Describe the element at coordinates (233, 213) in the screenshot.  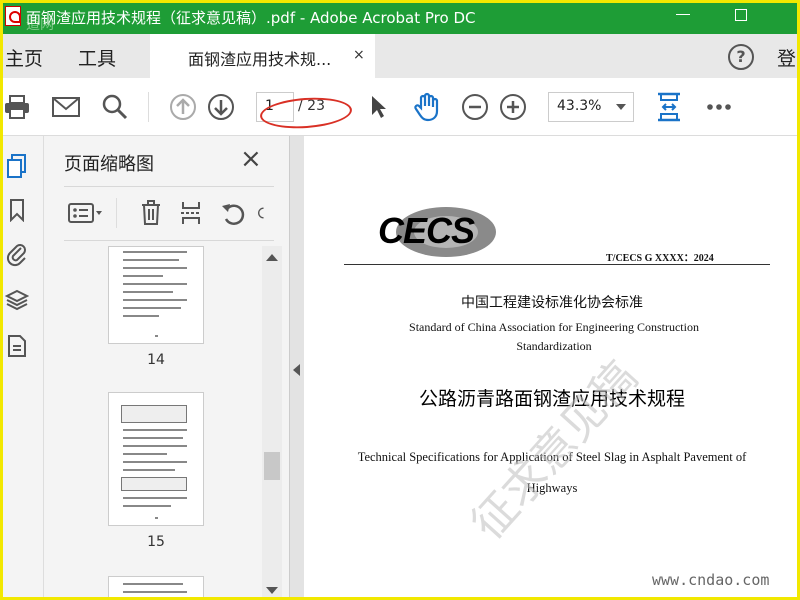
I see `rotate-left-icon` at that location.